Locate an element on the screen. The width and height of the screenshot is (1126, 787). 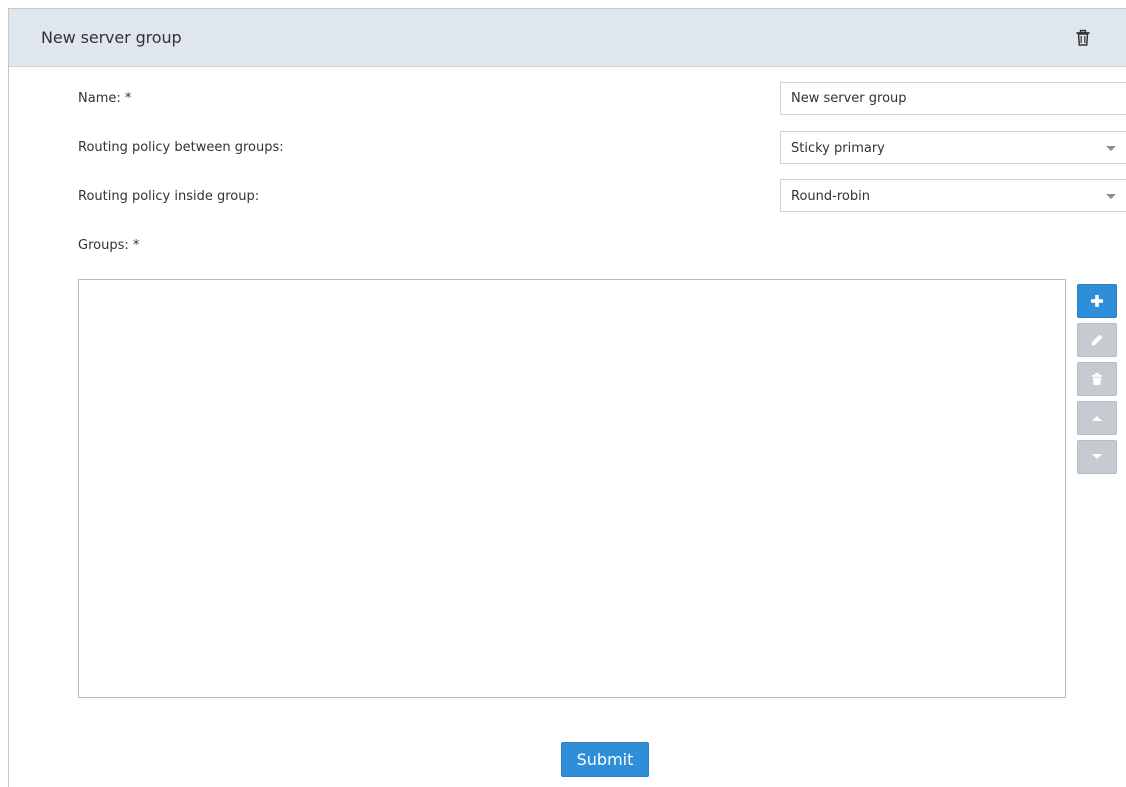
pencil-icon is located at coordinates (1097, 340).